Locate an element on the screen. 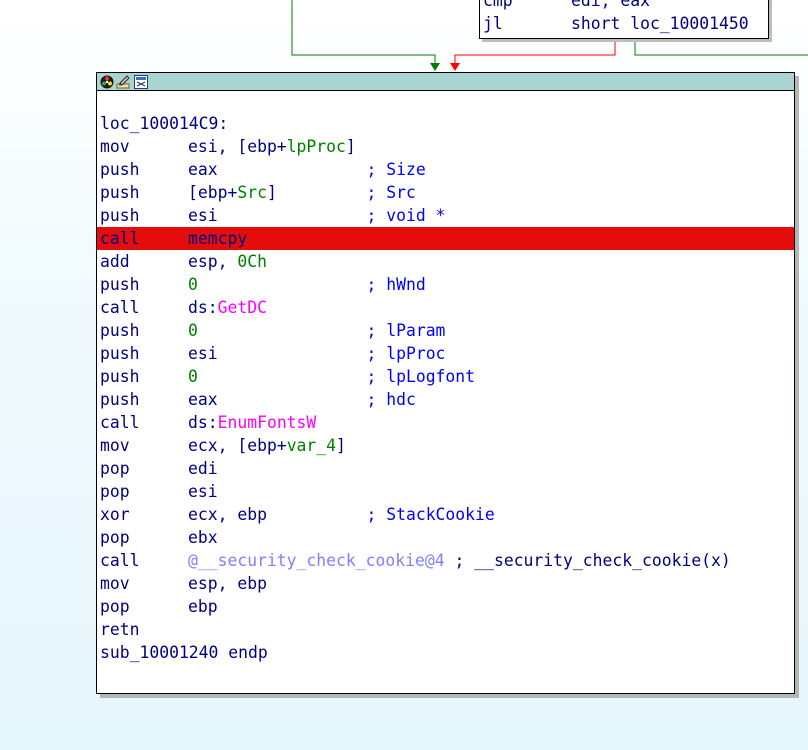  symbol-reference: @__security_check_cookie@4 is located at coordinates (316, 560).